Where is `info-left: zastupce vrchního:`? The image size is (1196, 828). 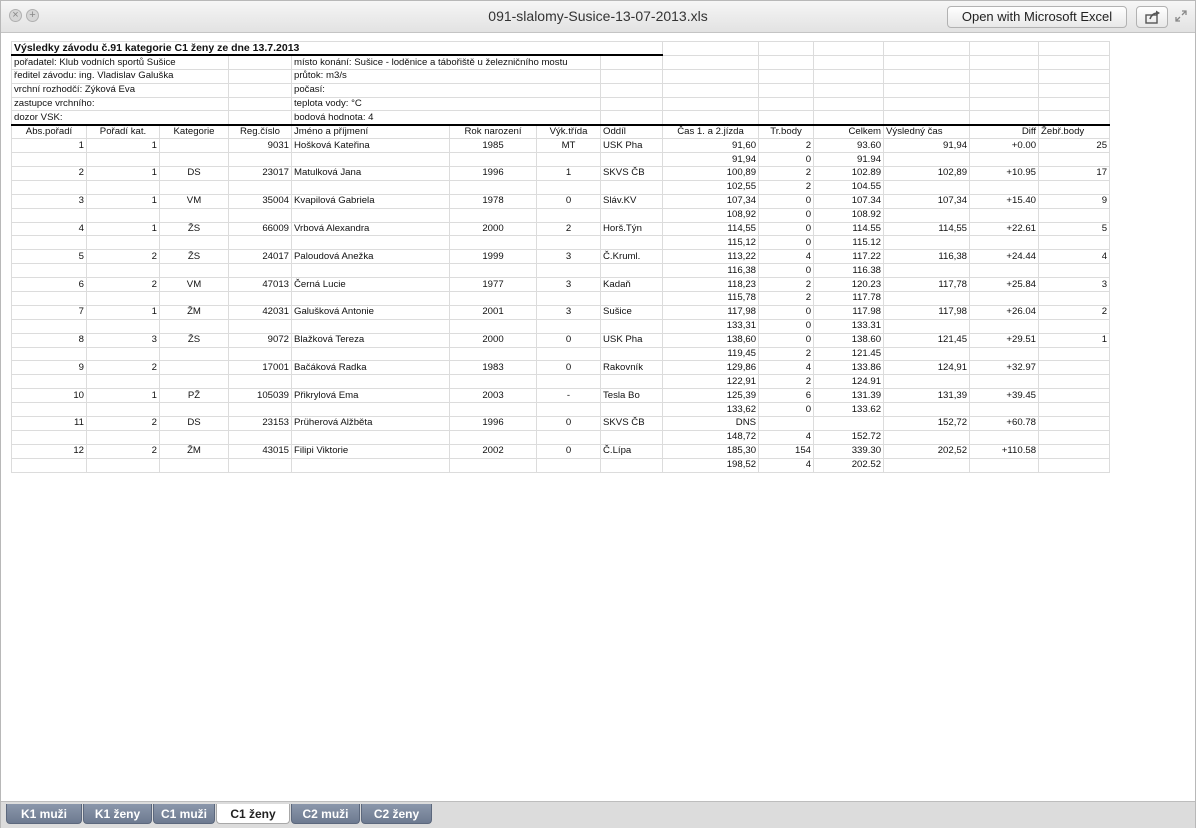 info-left: zastupce vrchního: is located at coordinates (85, 104).